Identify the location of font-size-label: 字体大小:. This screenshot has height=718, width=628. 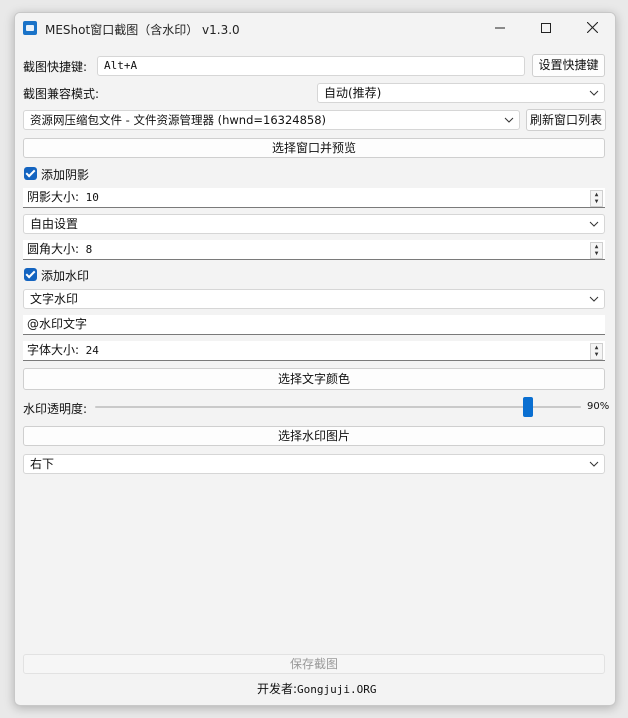
(53, 350).